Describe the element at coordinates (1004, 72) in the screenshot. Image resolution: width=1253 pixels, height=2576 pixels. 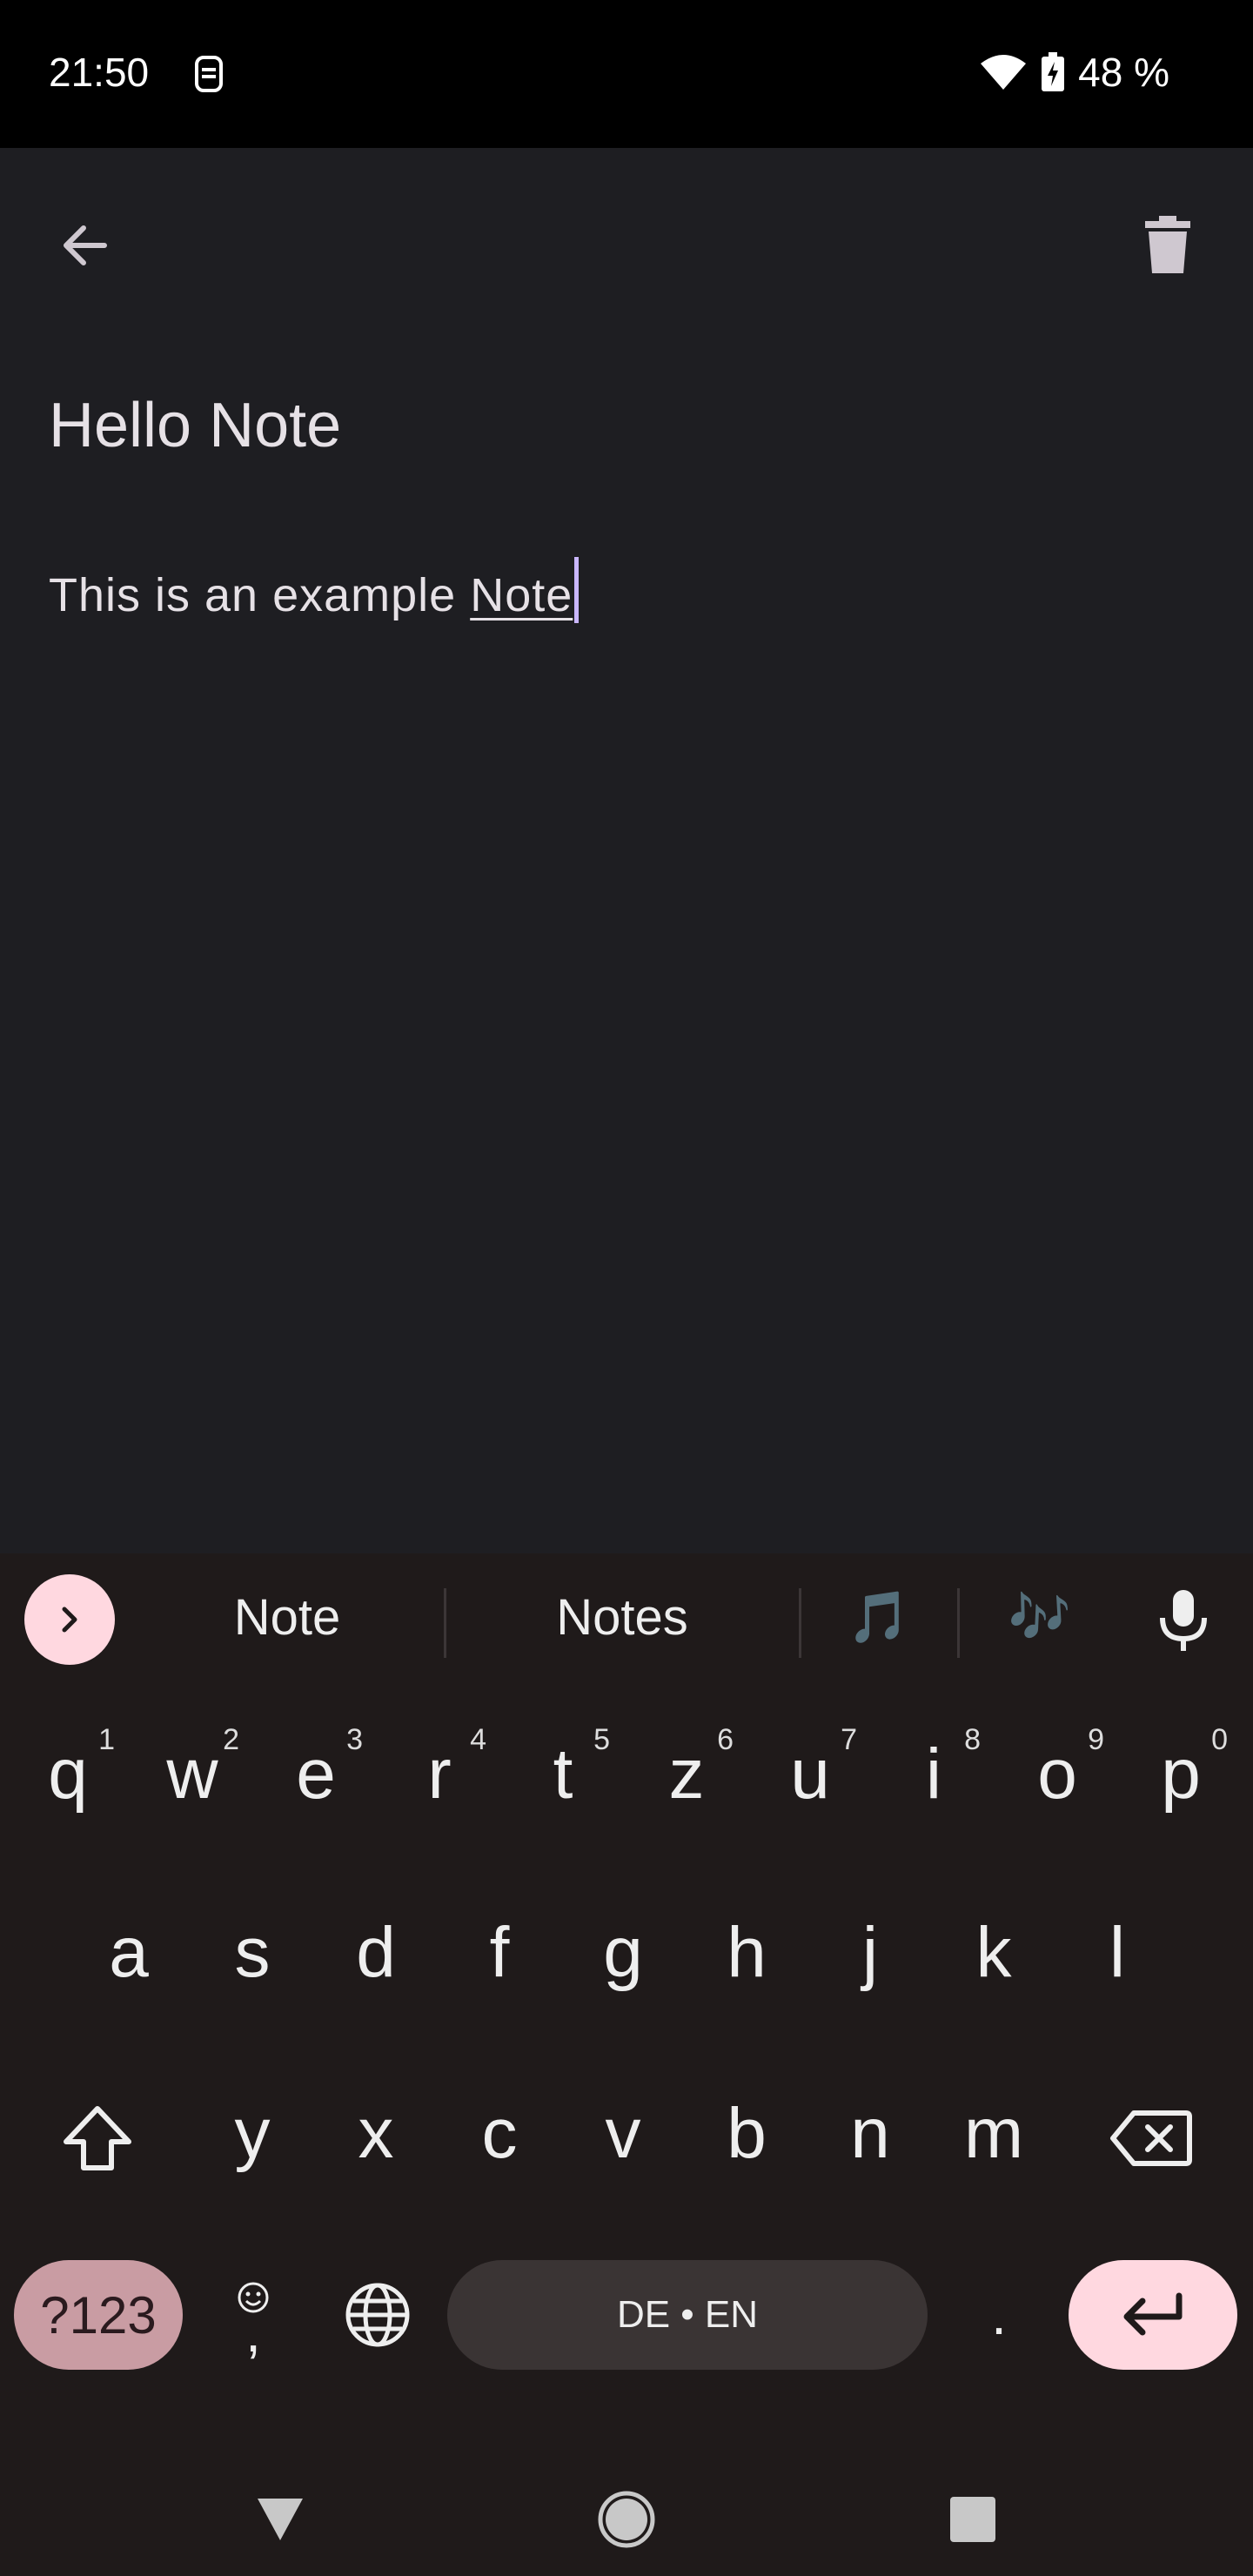
I see `wifi-icon` at that location.